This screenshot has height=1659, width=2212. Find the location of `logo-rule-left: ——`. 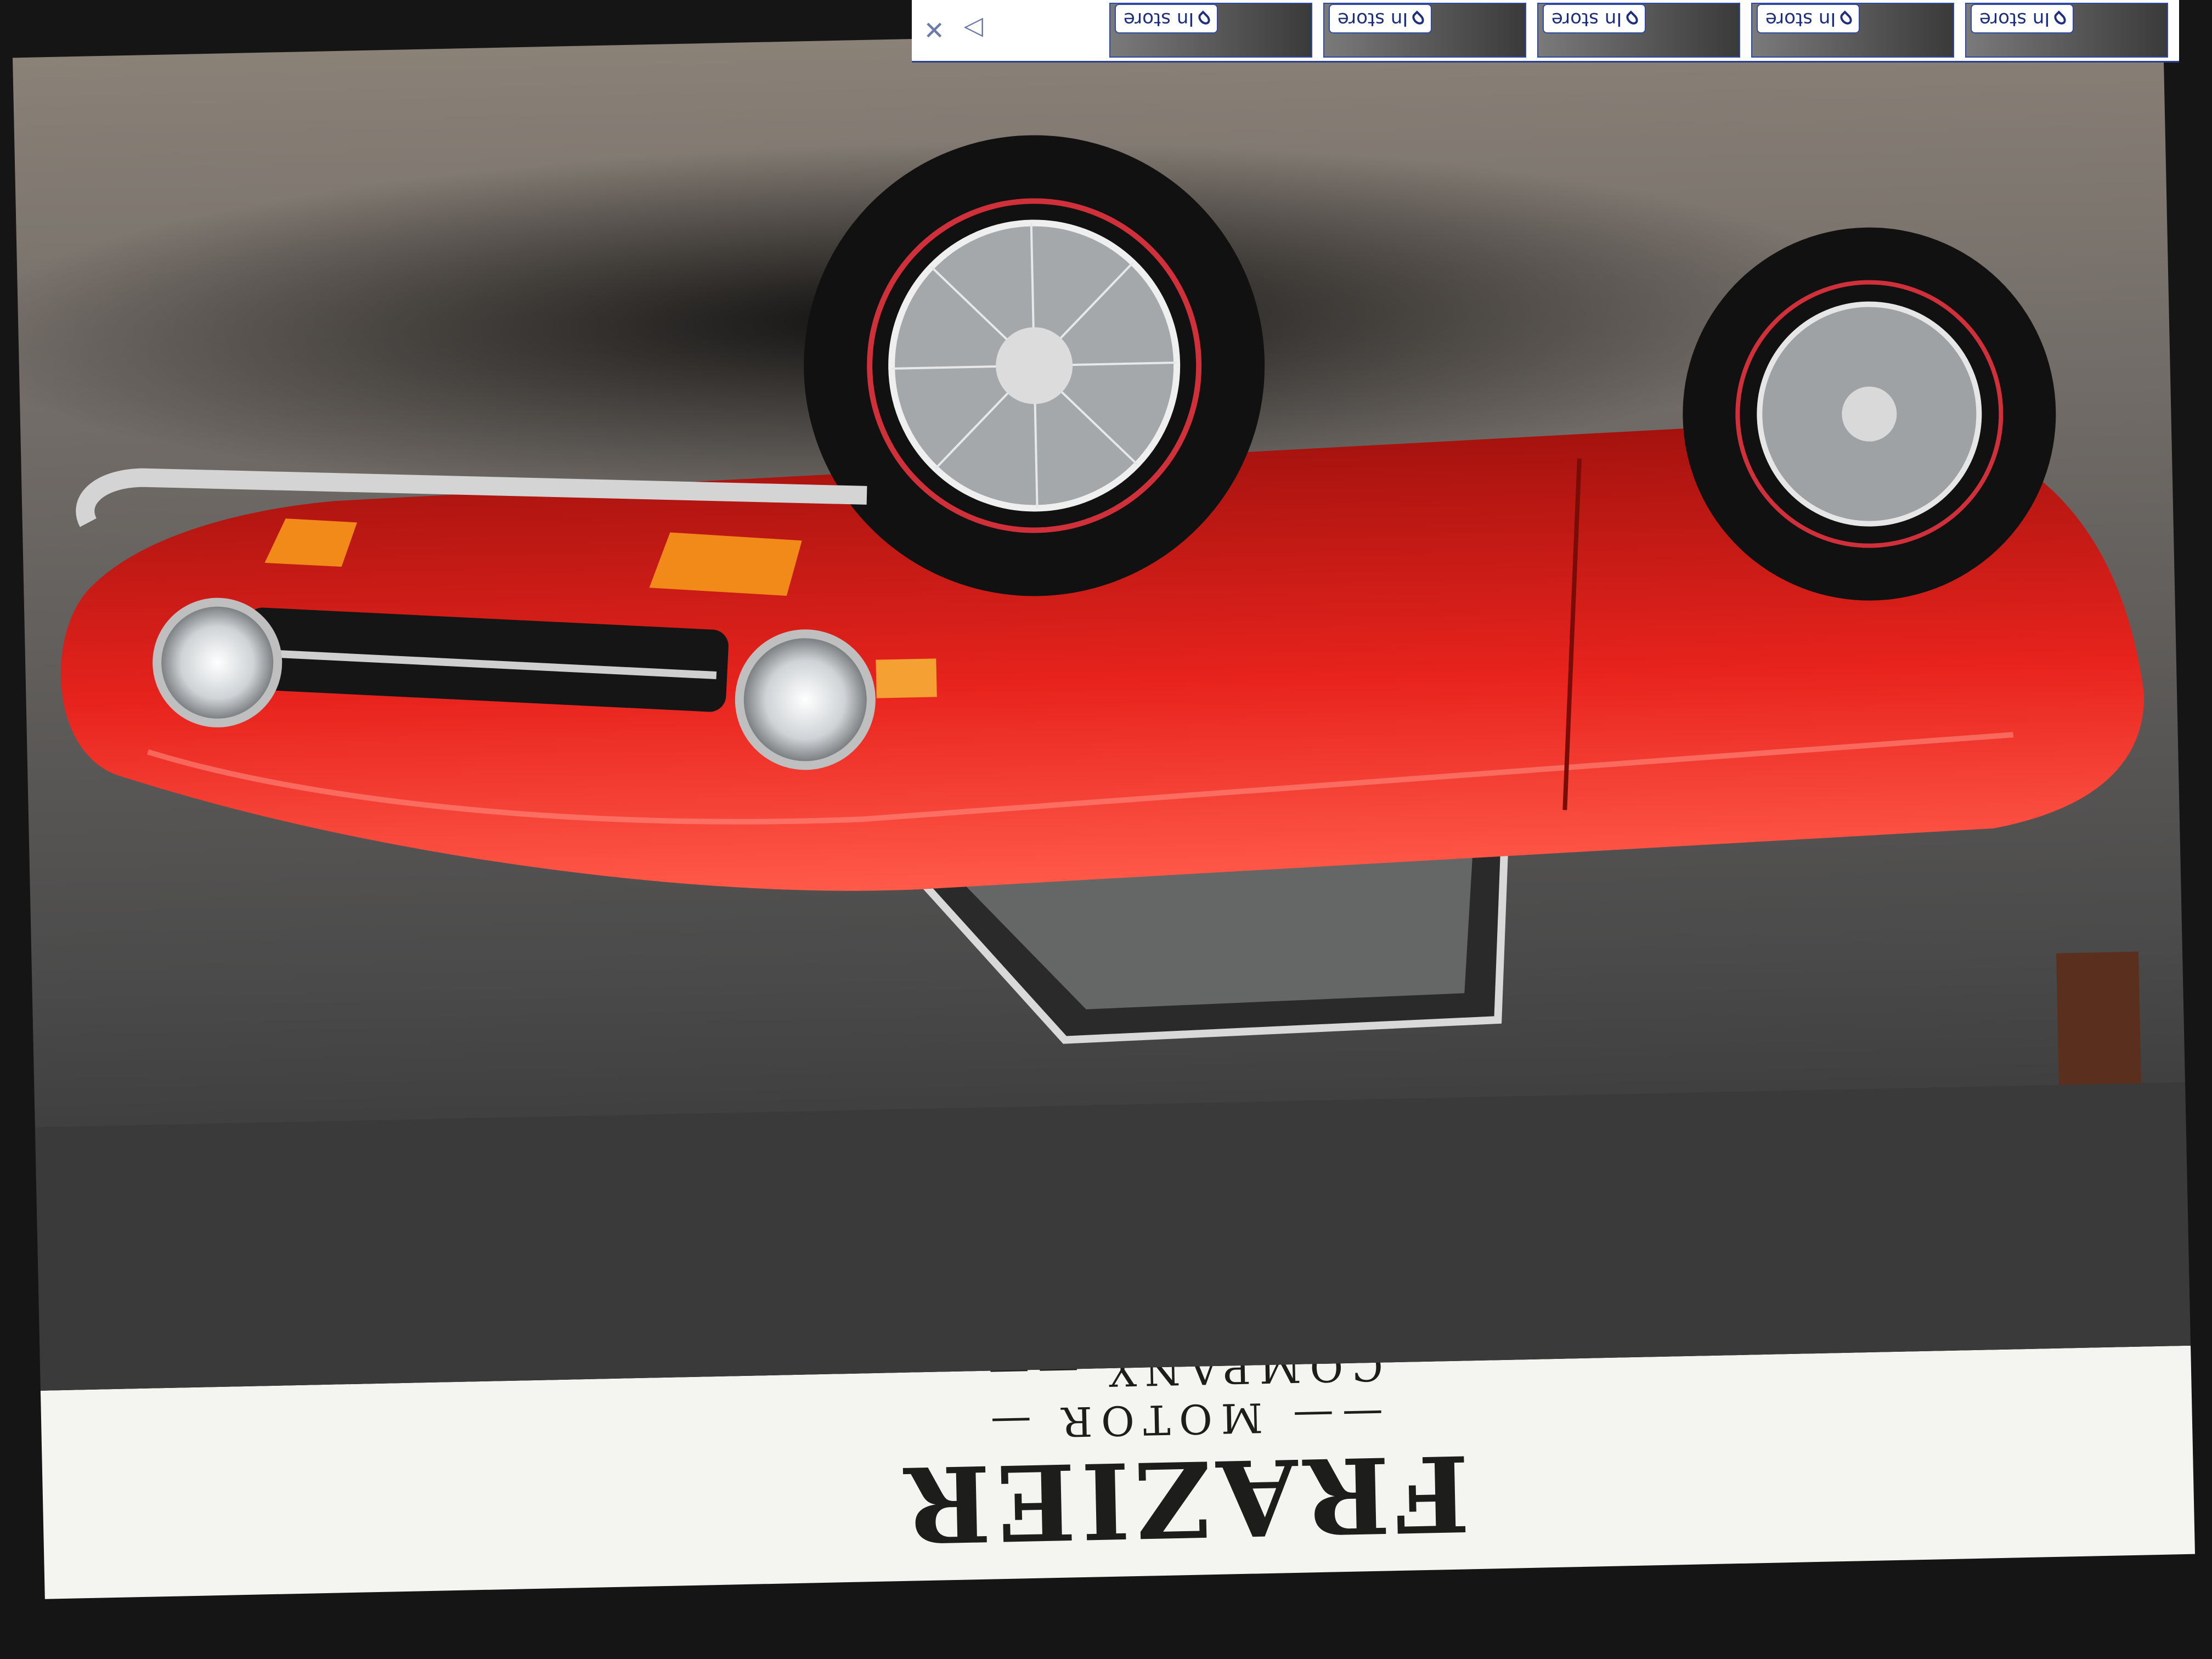

logo-rule-left: —— is located at coordinates (1323, 1416).